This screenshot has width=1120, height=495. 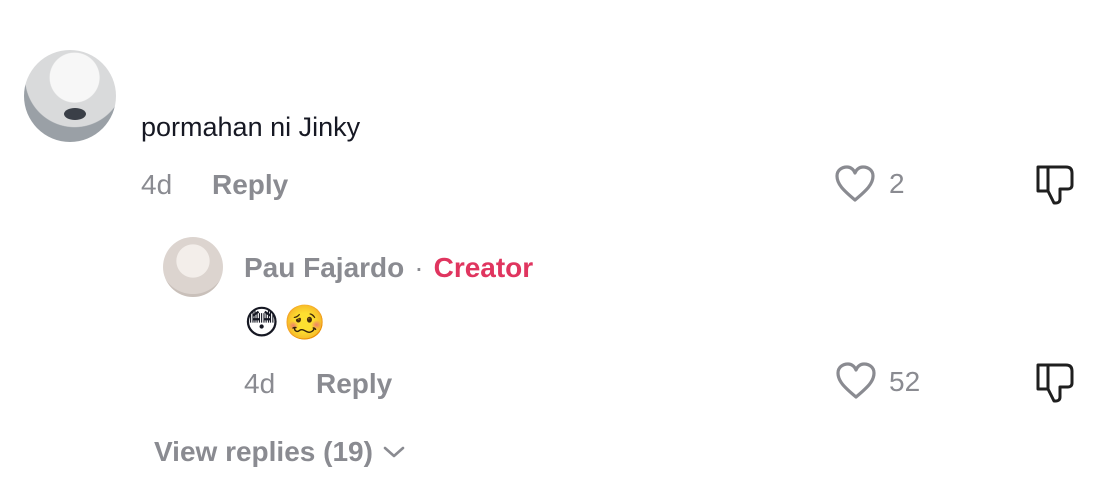 I want to click on like-count: 2, so click(x=897, y=183).